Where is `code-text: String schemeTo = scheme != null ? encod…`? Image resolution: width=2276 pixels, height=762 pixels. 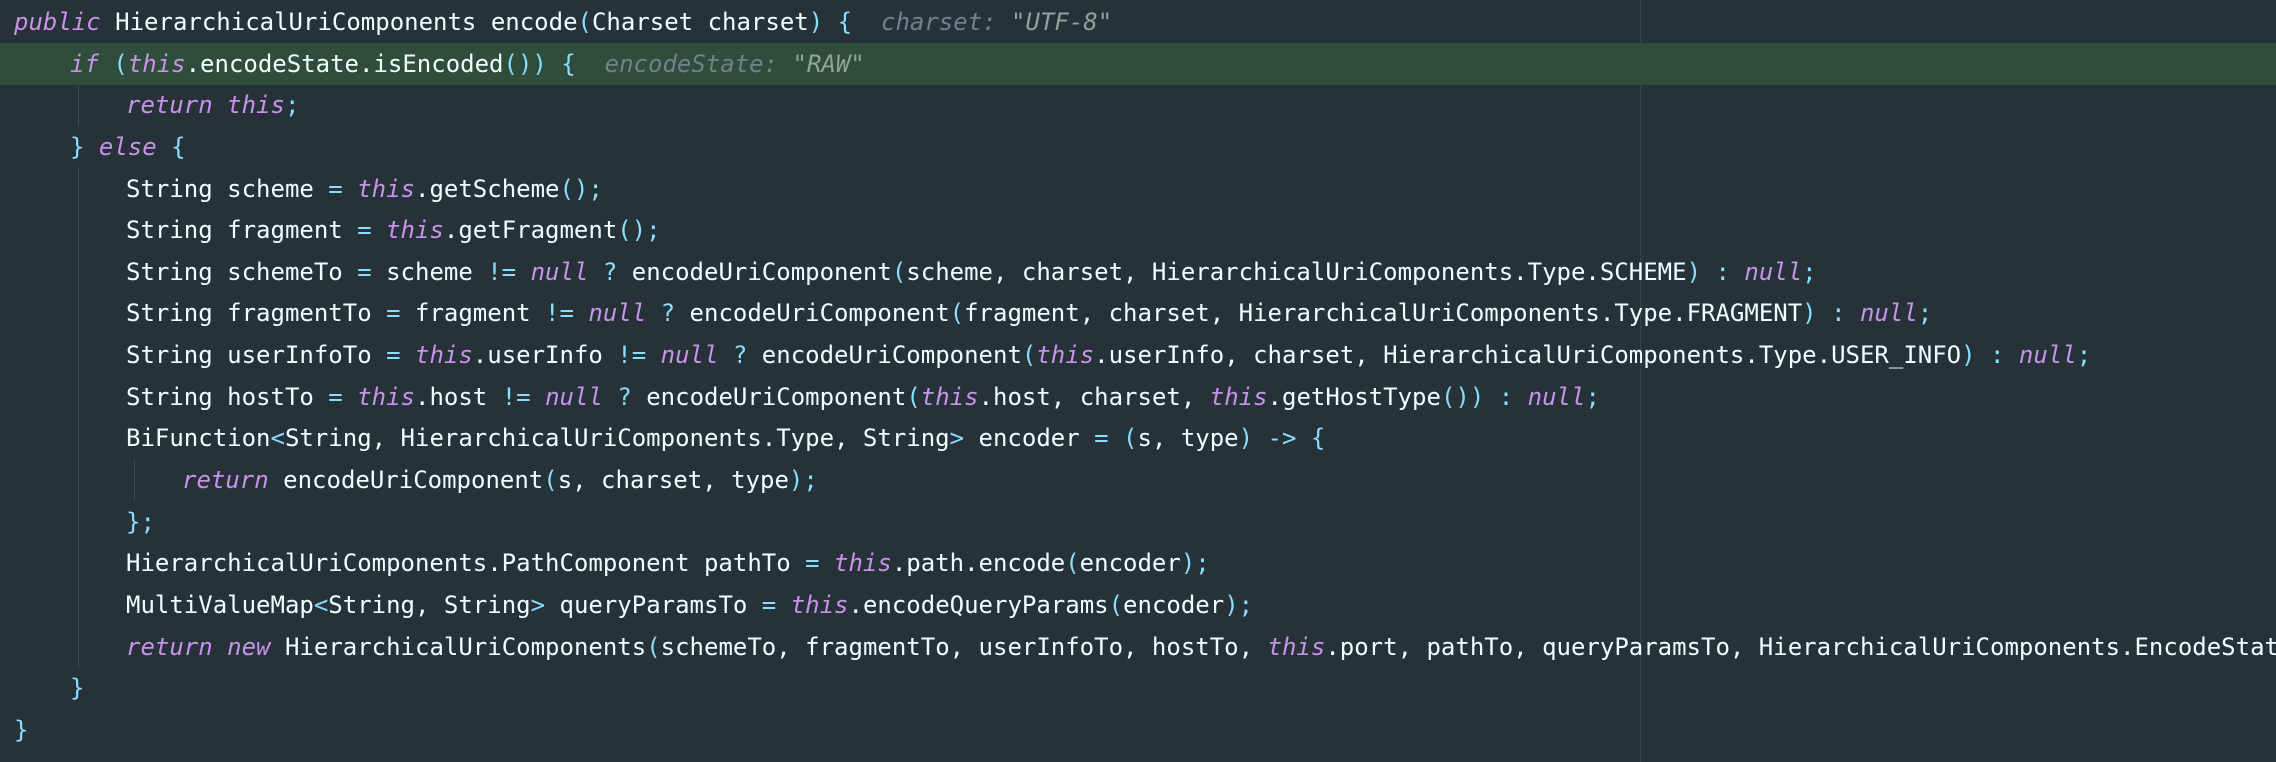
code-text: String schemeTo = scheme != null ? encod… is located at coordinates (971, 272).